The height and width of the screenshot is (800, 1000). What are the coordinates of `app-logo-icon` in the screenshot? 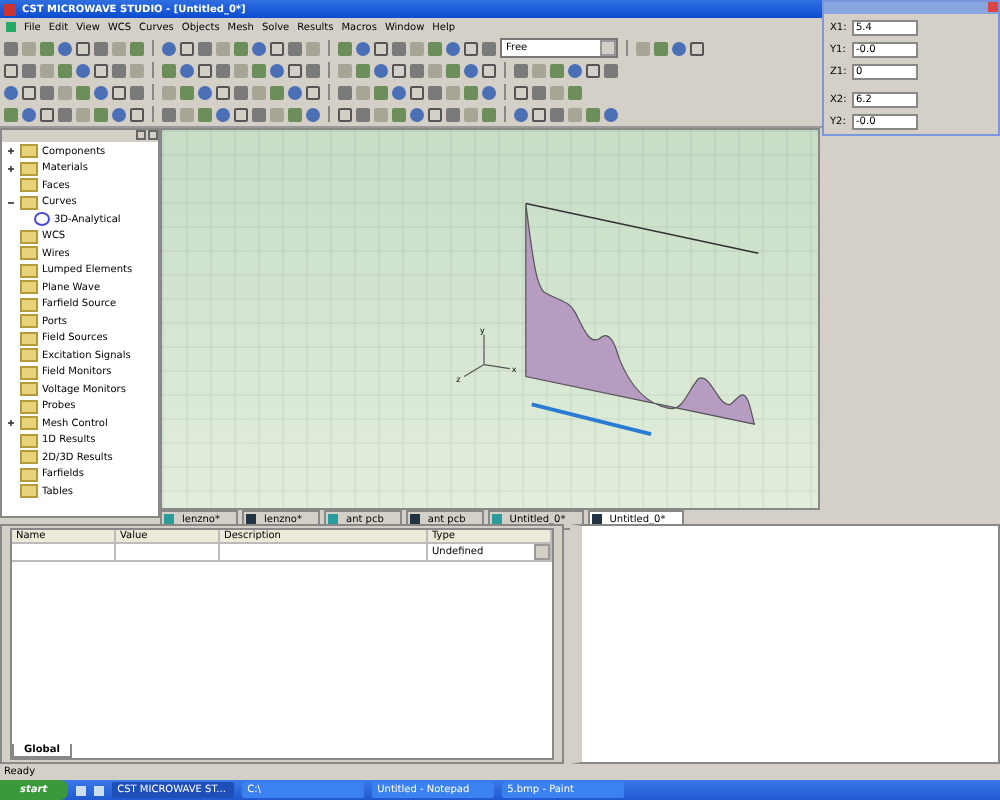 It's located at (10, 9).